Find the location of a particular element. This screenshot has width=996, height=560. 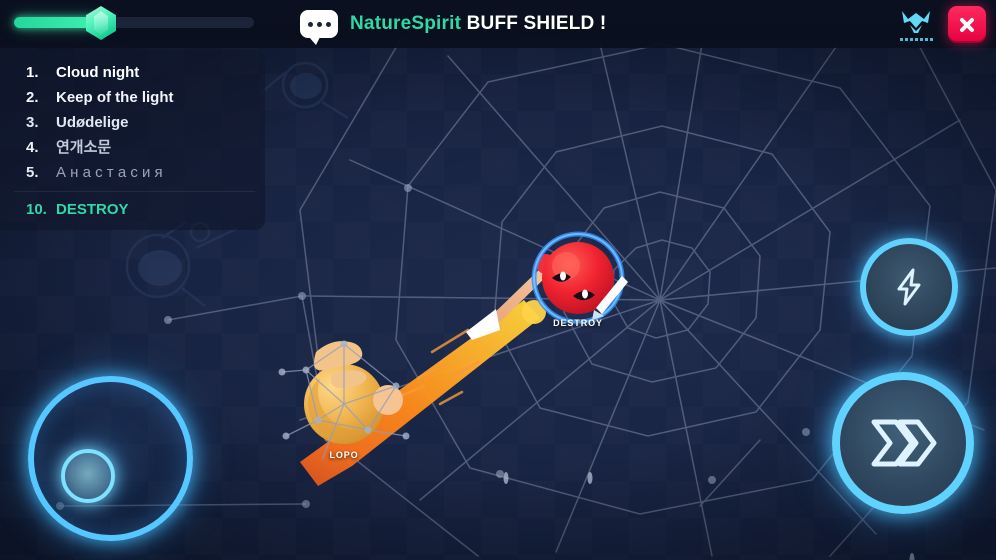

movement-joystick is located at coordinates (110, 458).